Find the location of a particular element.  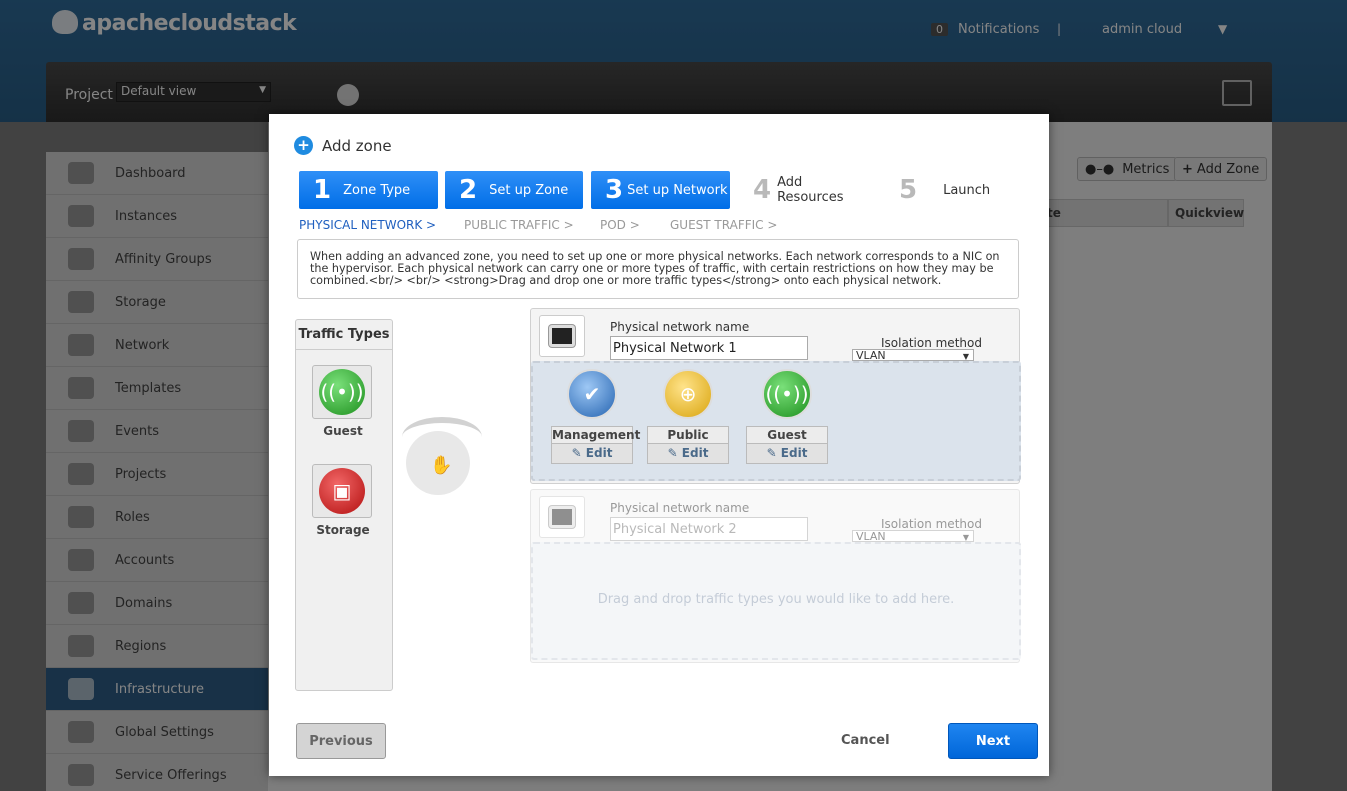

traffic-type-guest-box: ((•)) is located at coordinates (342, 392).